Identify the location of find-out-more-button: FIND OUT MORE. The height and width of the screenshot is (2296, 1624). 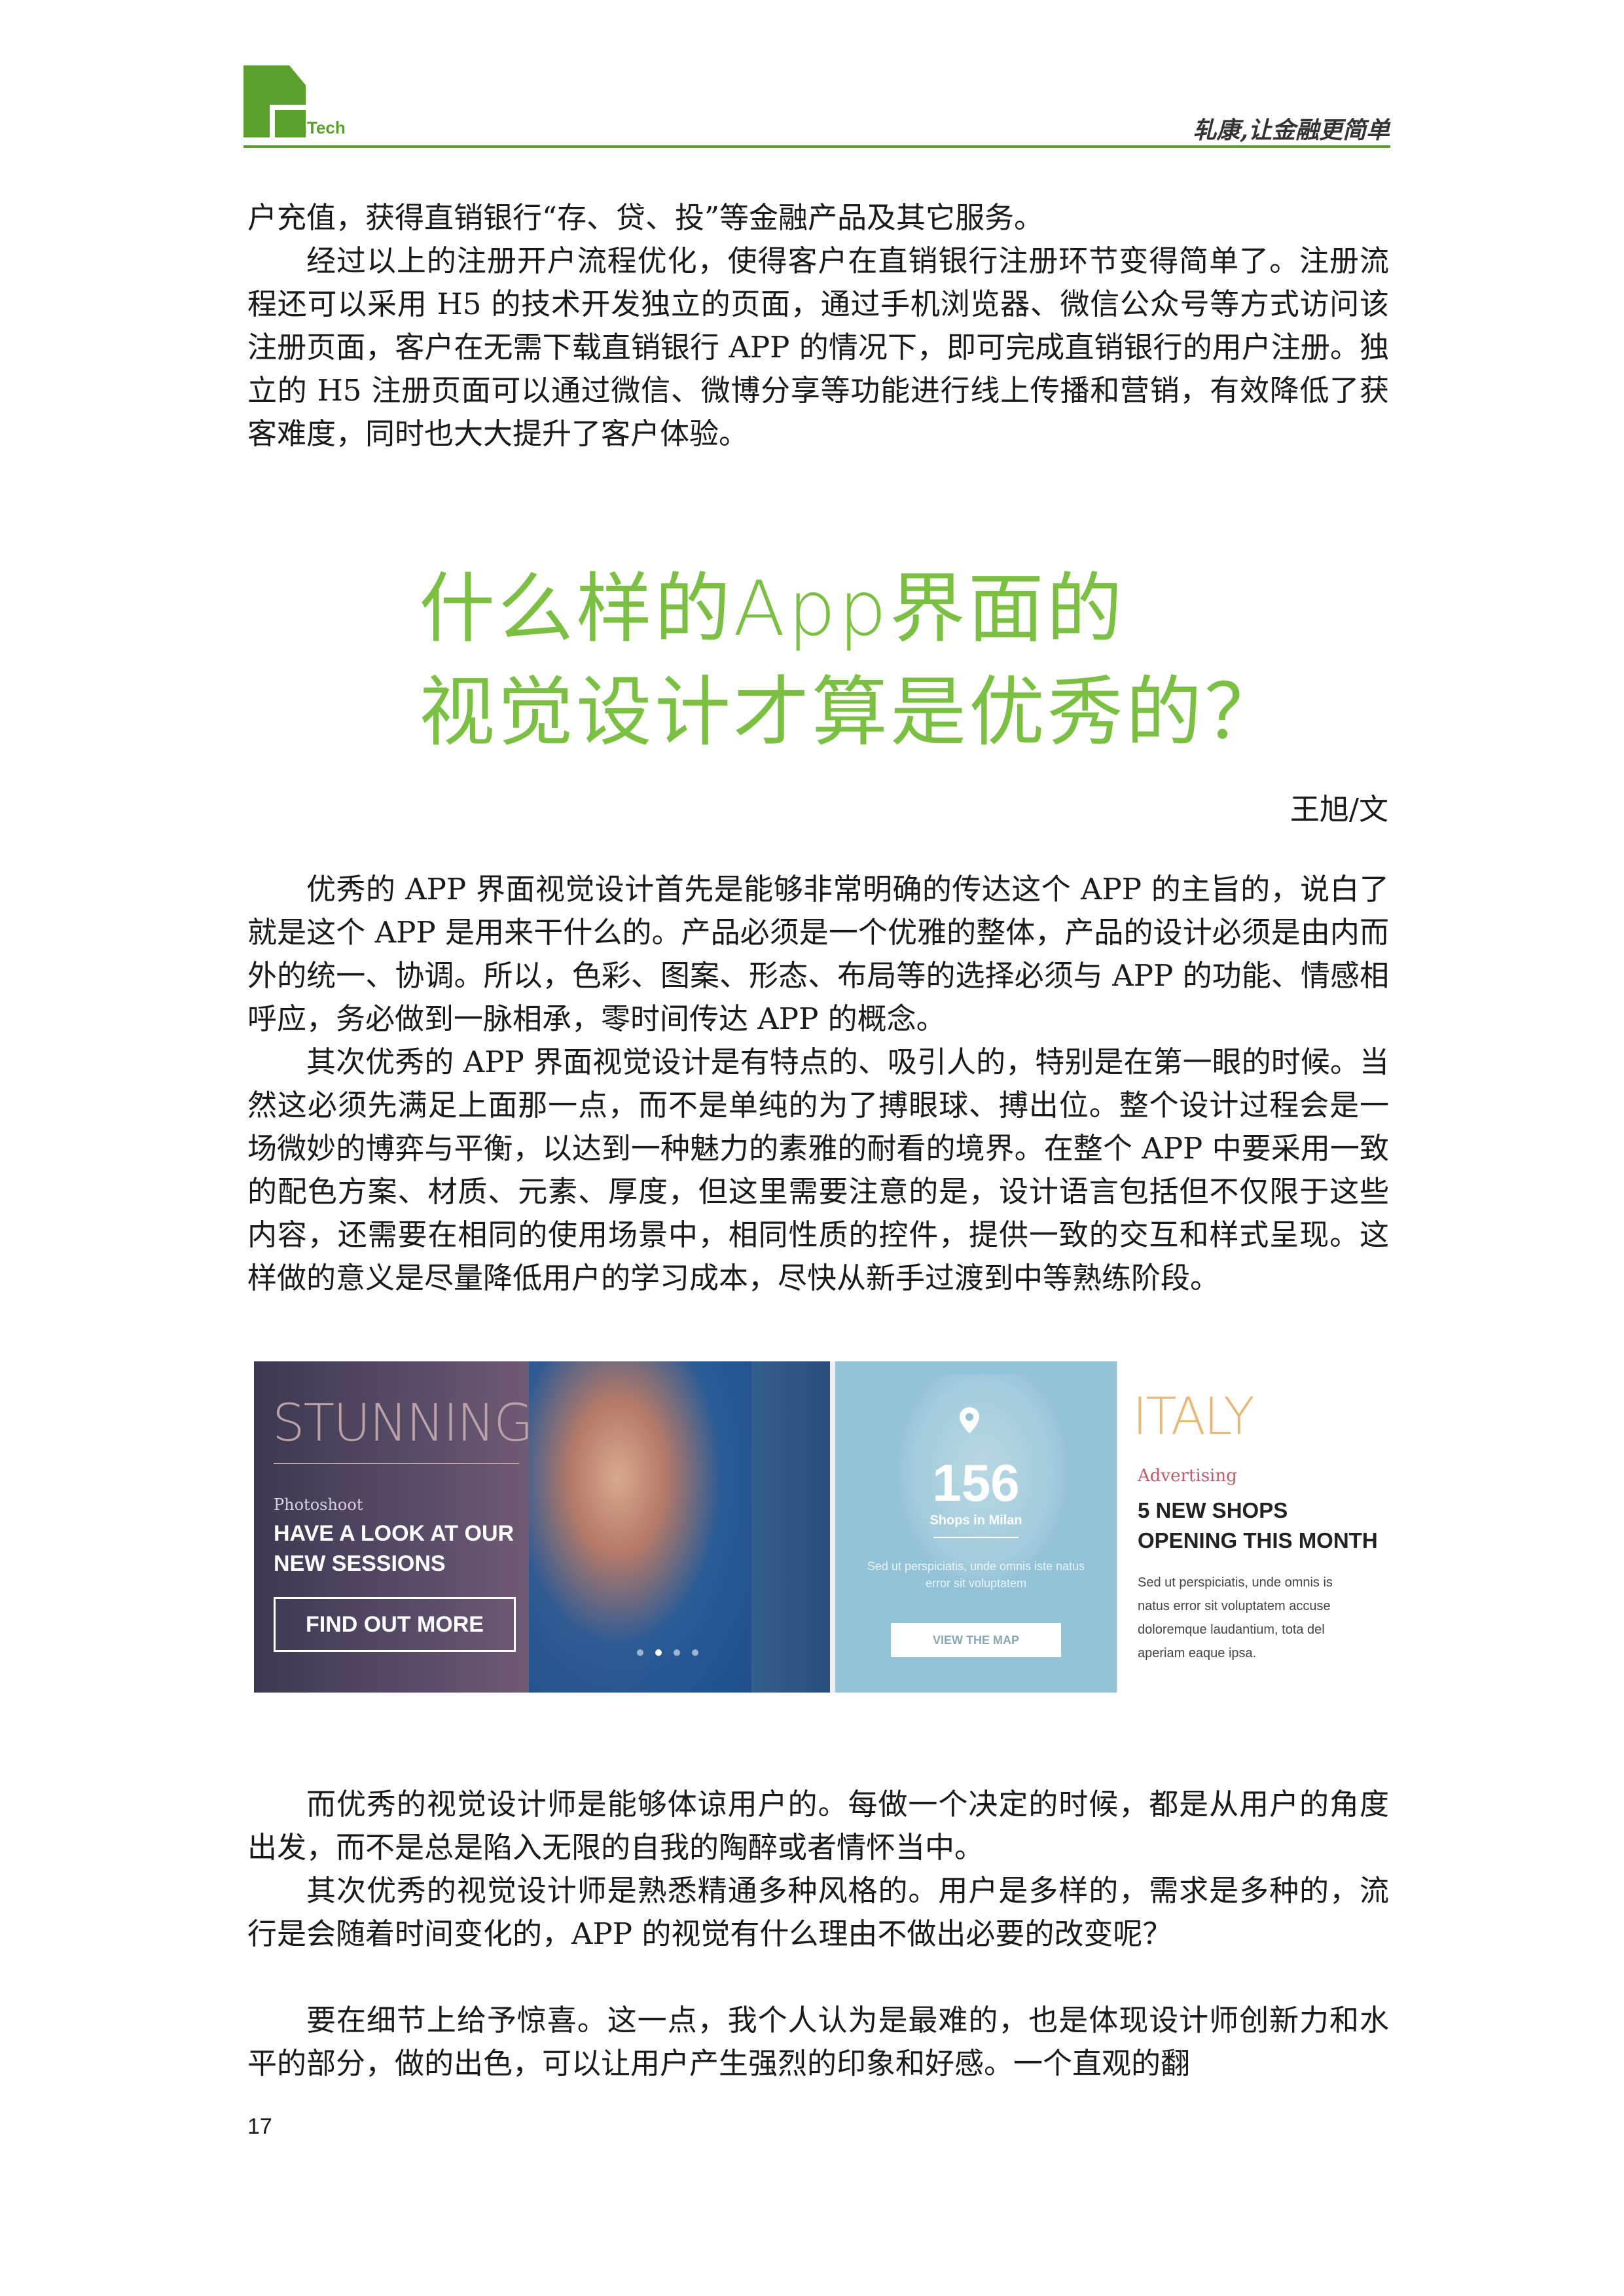
(395, 1624).